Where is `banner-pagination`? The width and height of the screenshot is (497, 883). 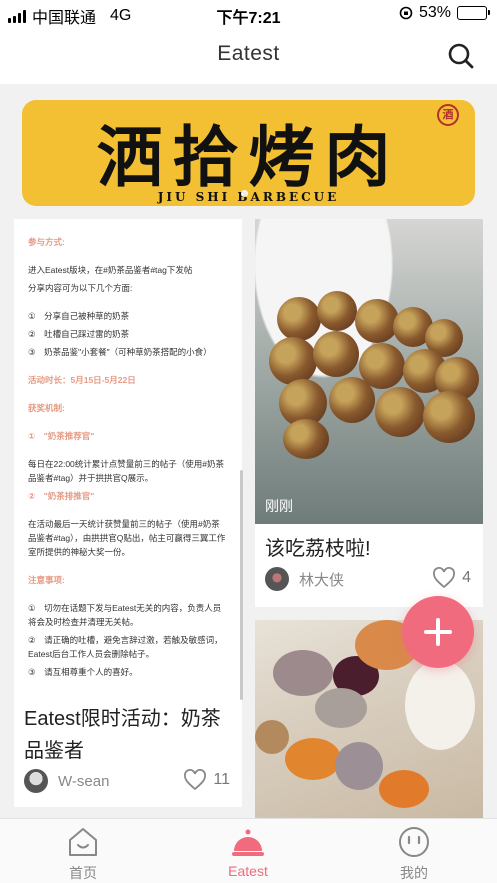
banner-pagination is located at coordinates (244, 193).